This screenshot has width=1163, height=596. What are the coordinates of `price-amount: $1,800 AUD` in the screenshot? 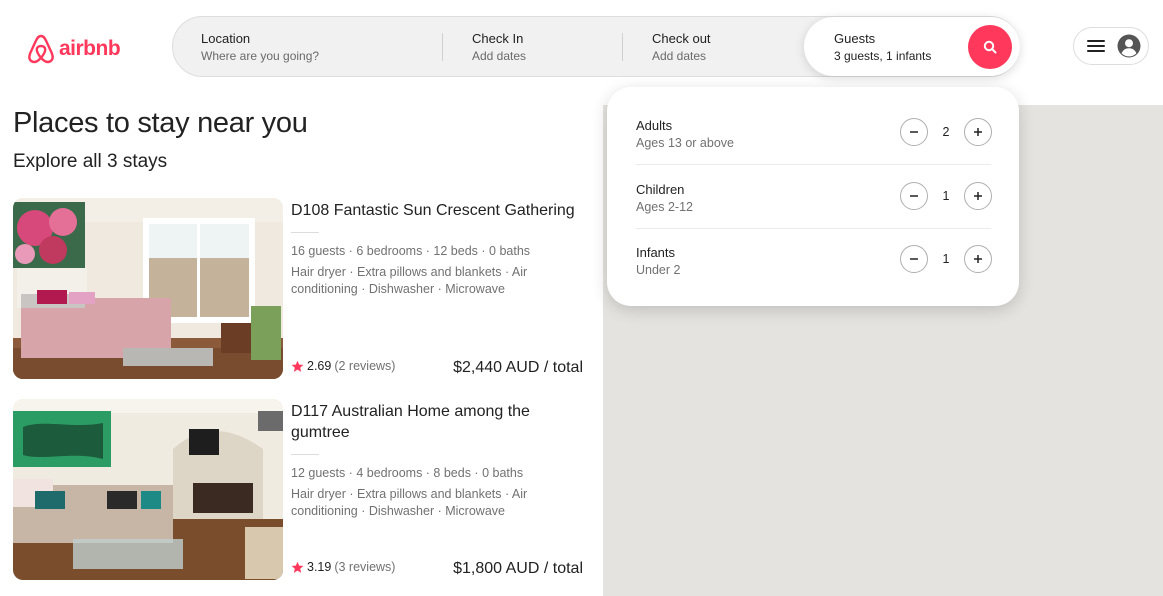 It's located at (496, 568).